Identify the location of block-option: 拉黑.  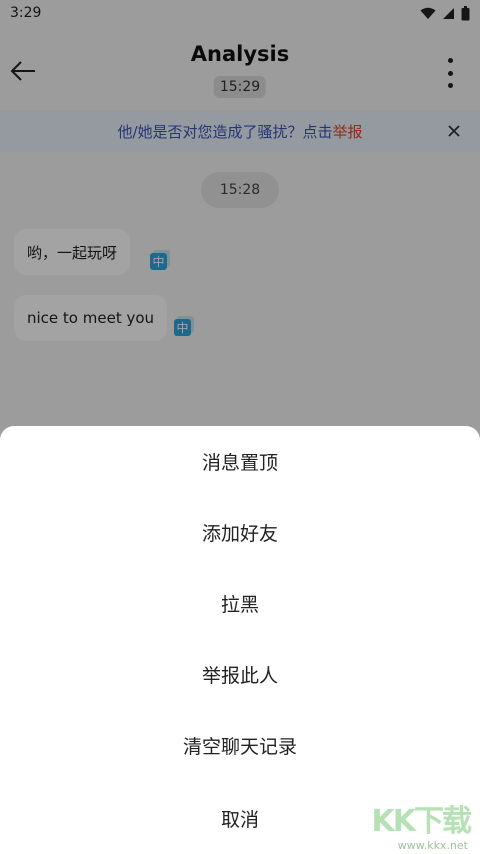
(240, 603).